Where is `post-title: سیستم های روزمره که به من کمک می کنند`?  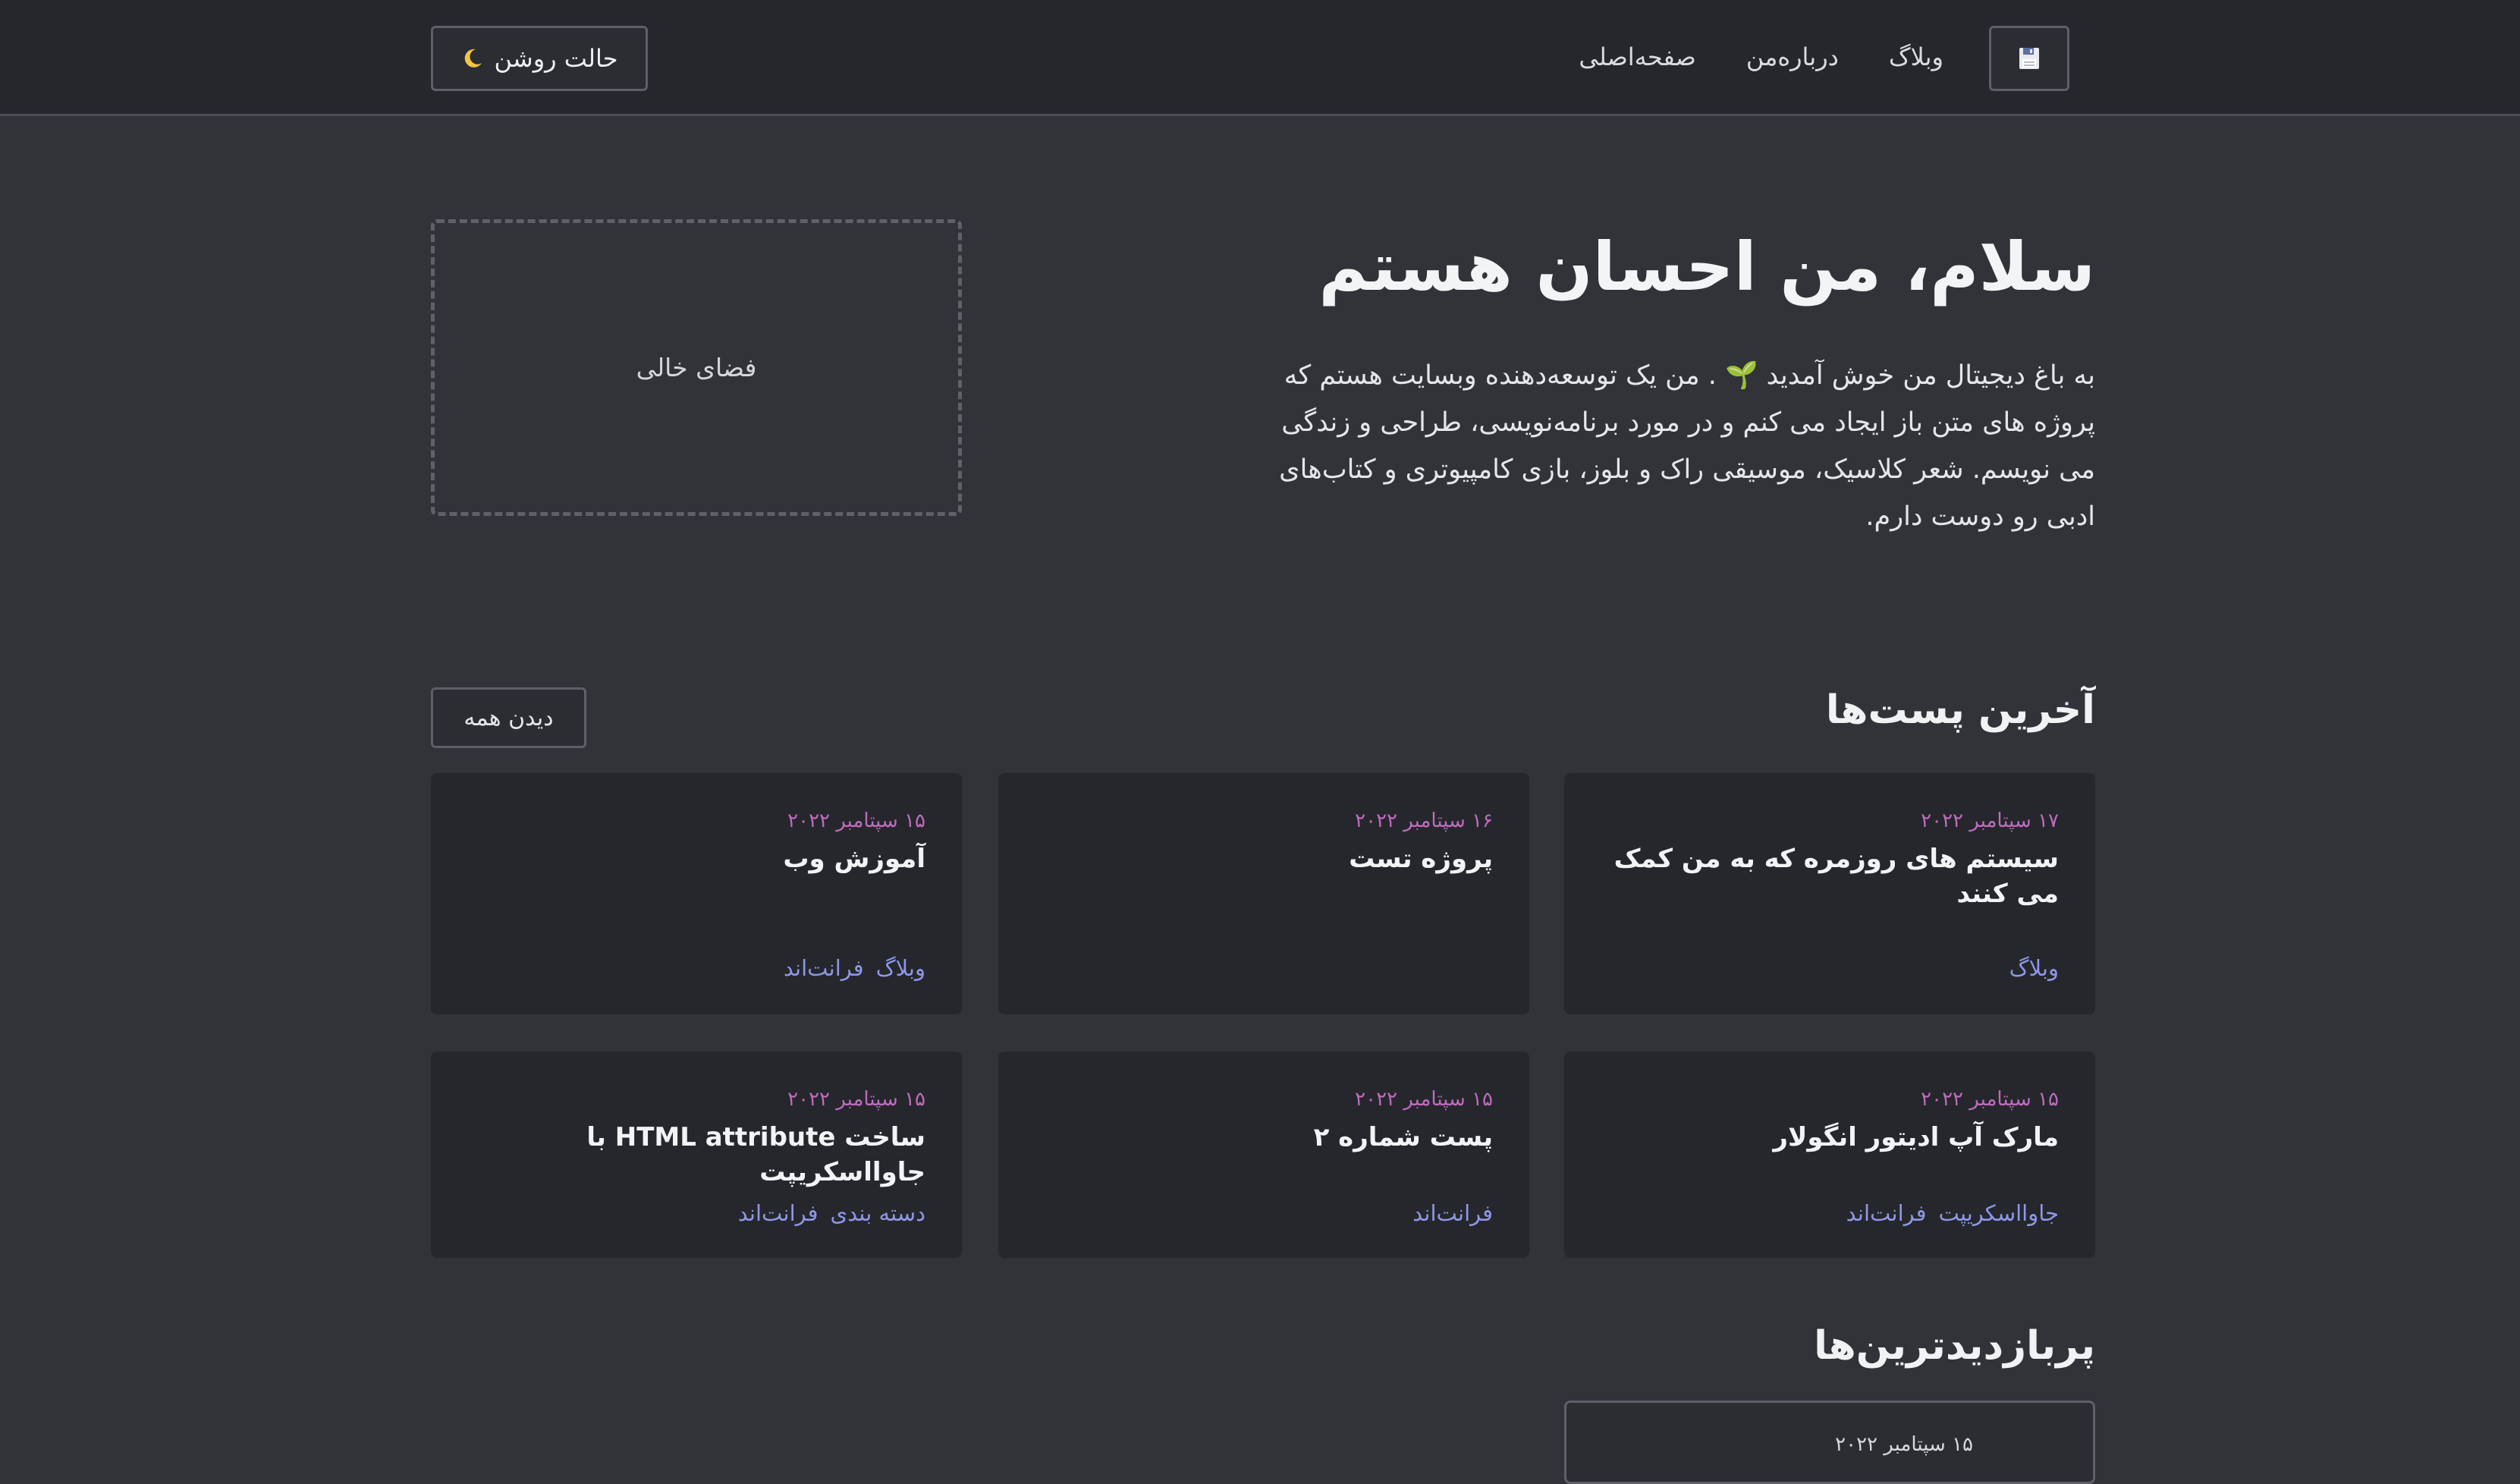 post-title: سیستم های روزمره که به من کمک می کنند is located at coordinates (1830, 876).